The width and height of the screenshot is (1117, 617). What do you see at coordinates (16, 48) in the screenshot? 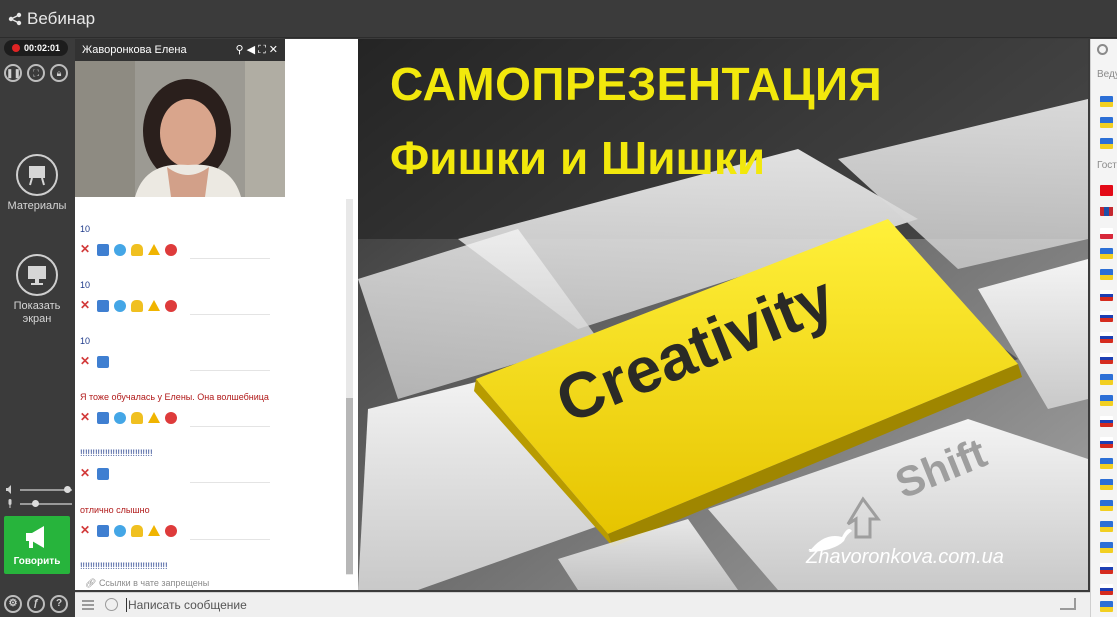
I see `record-dot-icon` at bounding box center [16, 48].